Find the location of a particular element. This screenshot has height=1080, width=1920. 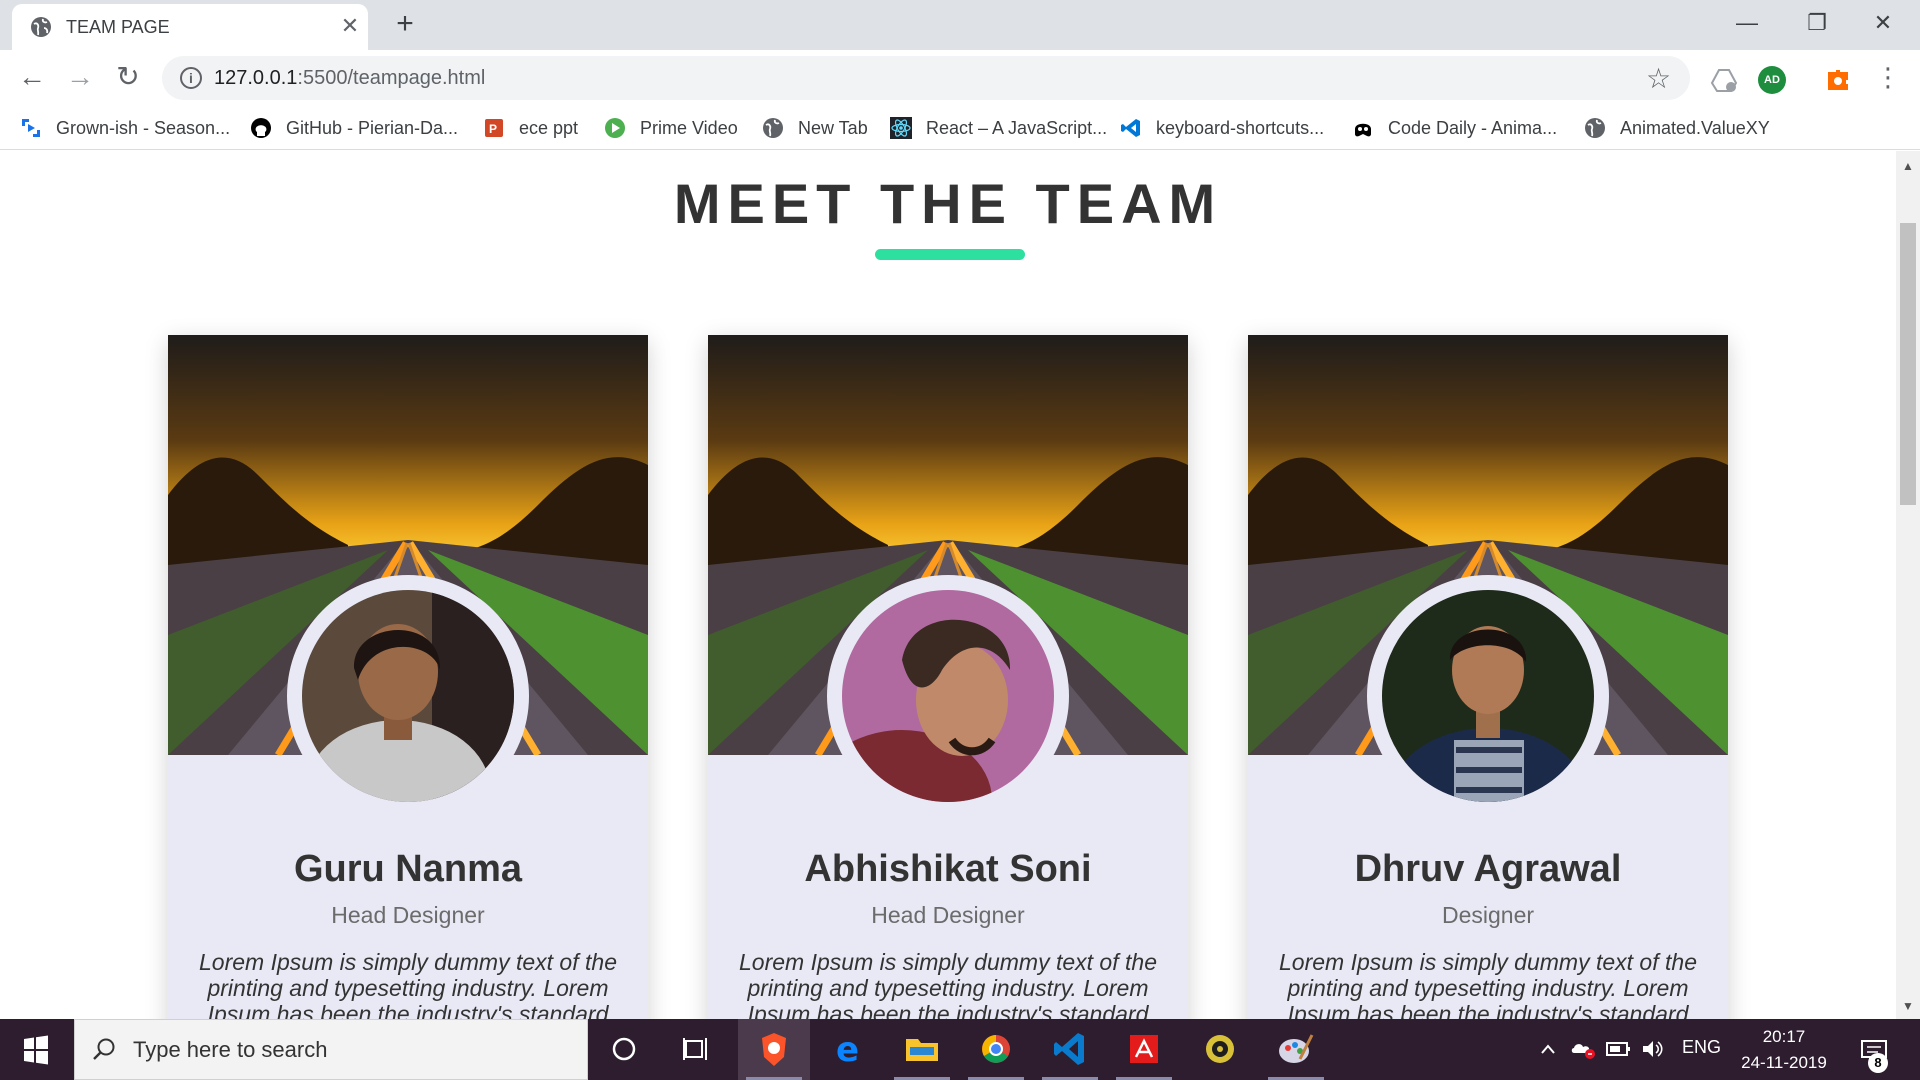

reload-button: ↻ is located at coordinates (128, 78).